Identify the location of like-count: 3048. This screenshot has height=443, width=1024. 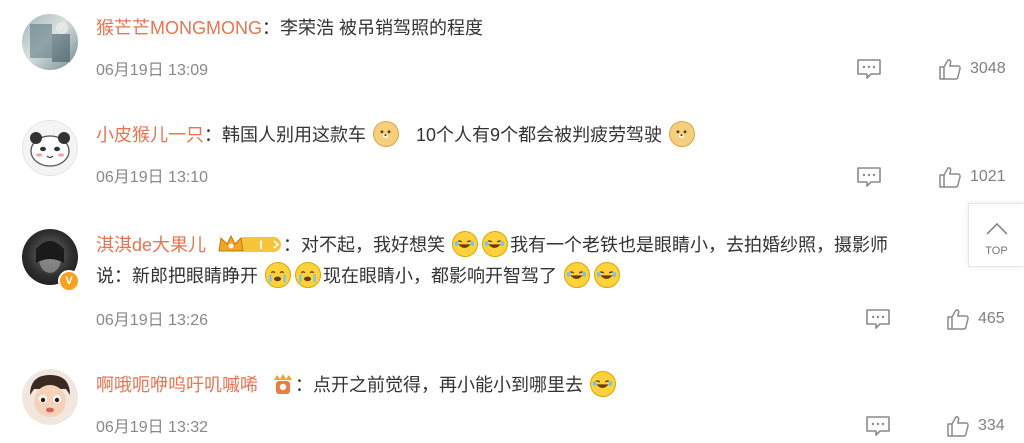
(988, 68).